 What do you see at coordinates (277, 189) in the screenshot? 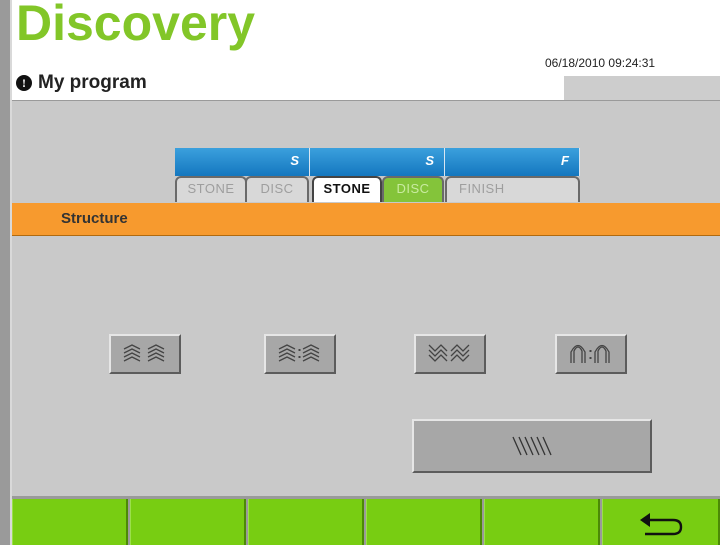
I see `tab-disc-1: DISC` at bounding box center [277, 189].